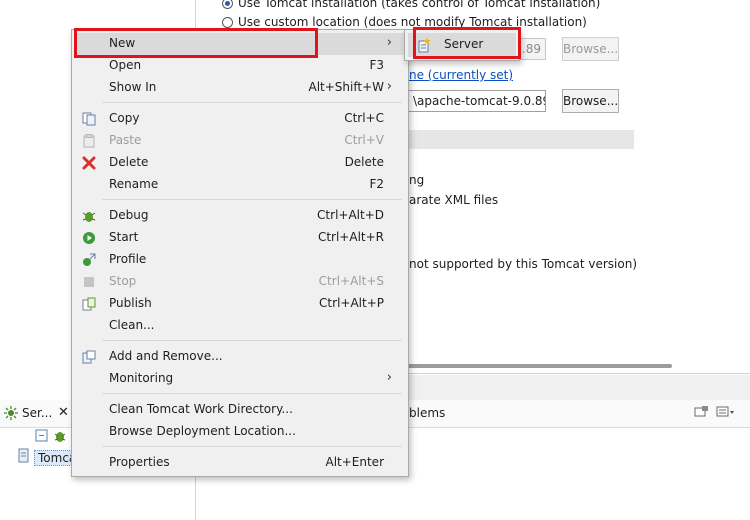 The width and height of the screenshot is (750, 520). What do you see at coordinates (350, 237) in the screenshot?
I see `menu-item-accelerator: Ctrl+Alt+R` at bounding box center [350, 237].